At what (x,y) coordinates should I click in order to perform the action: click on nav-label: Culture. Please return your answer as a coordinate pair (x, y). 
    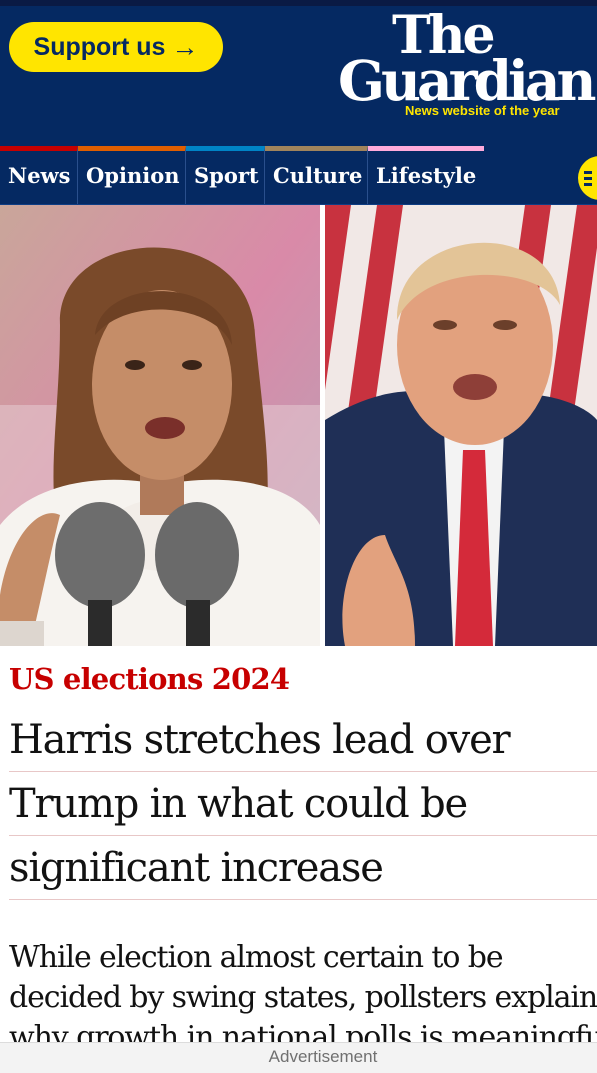
    Looking at the image, I should click on (318, 175).